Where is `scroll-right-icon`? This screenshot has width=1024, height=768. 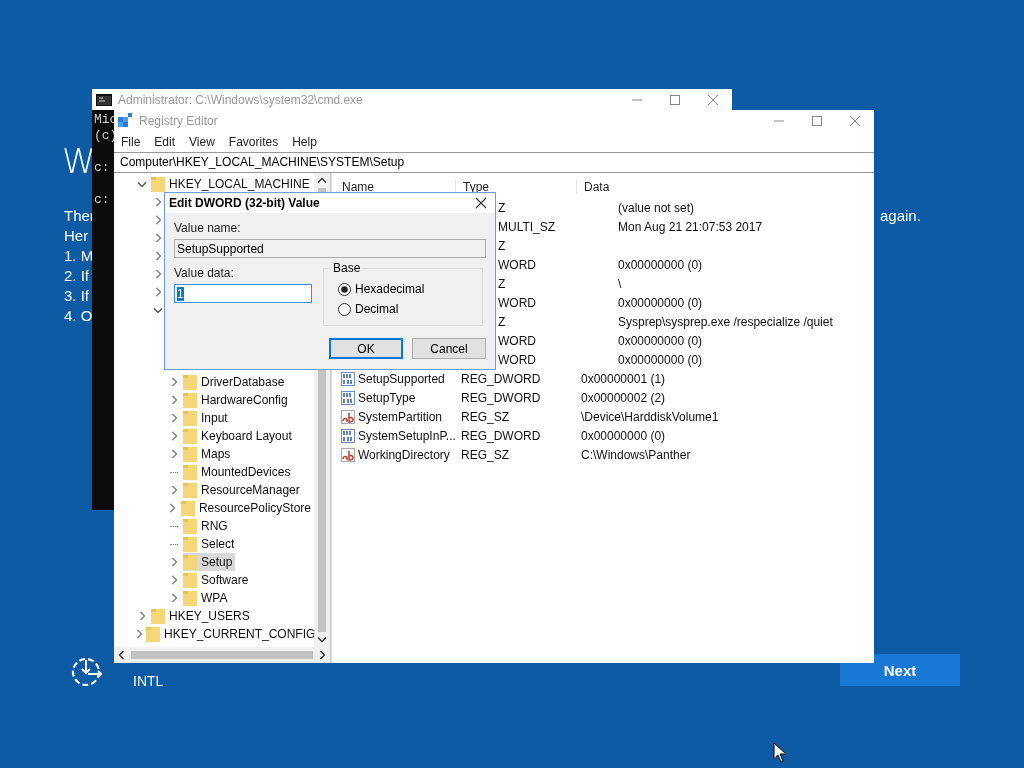 scroll-right-icon is located at coordinates (322, 655).